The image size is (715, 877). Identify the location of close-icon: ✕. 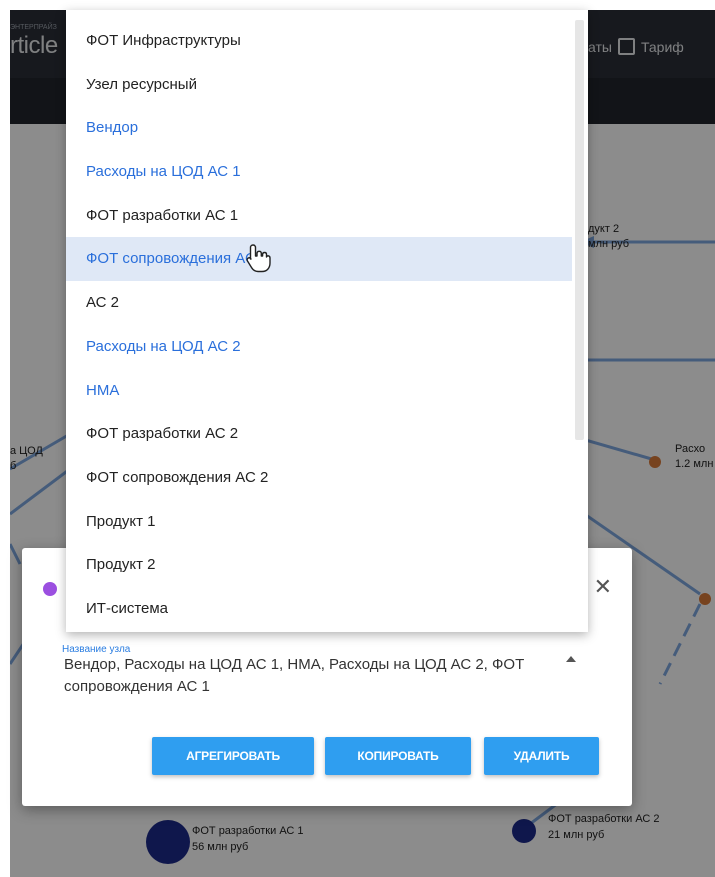
(603, 587).